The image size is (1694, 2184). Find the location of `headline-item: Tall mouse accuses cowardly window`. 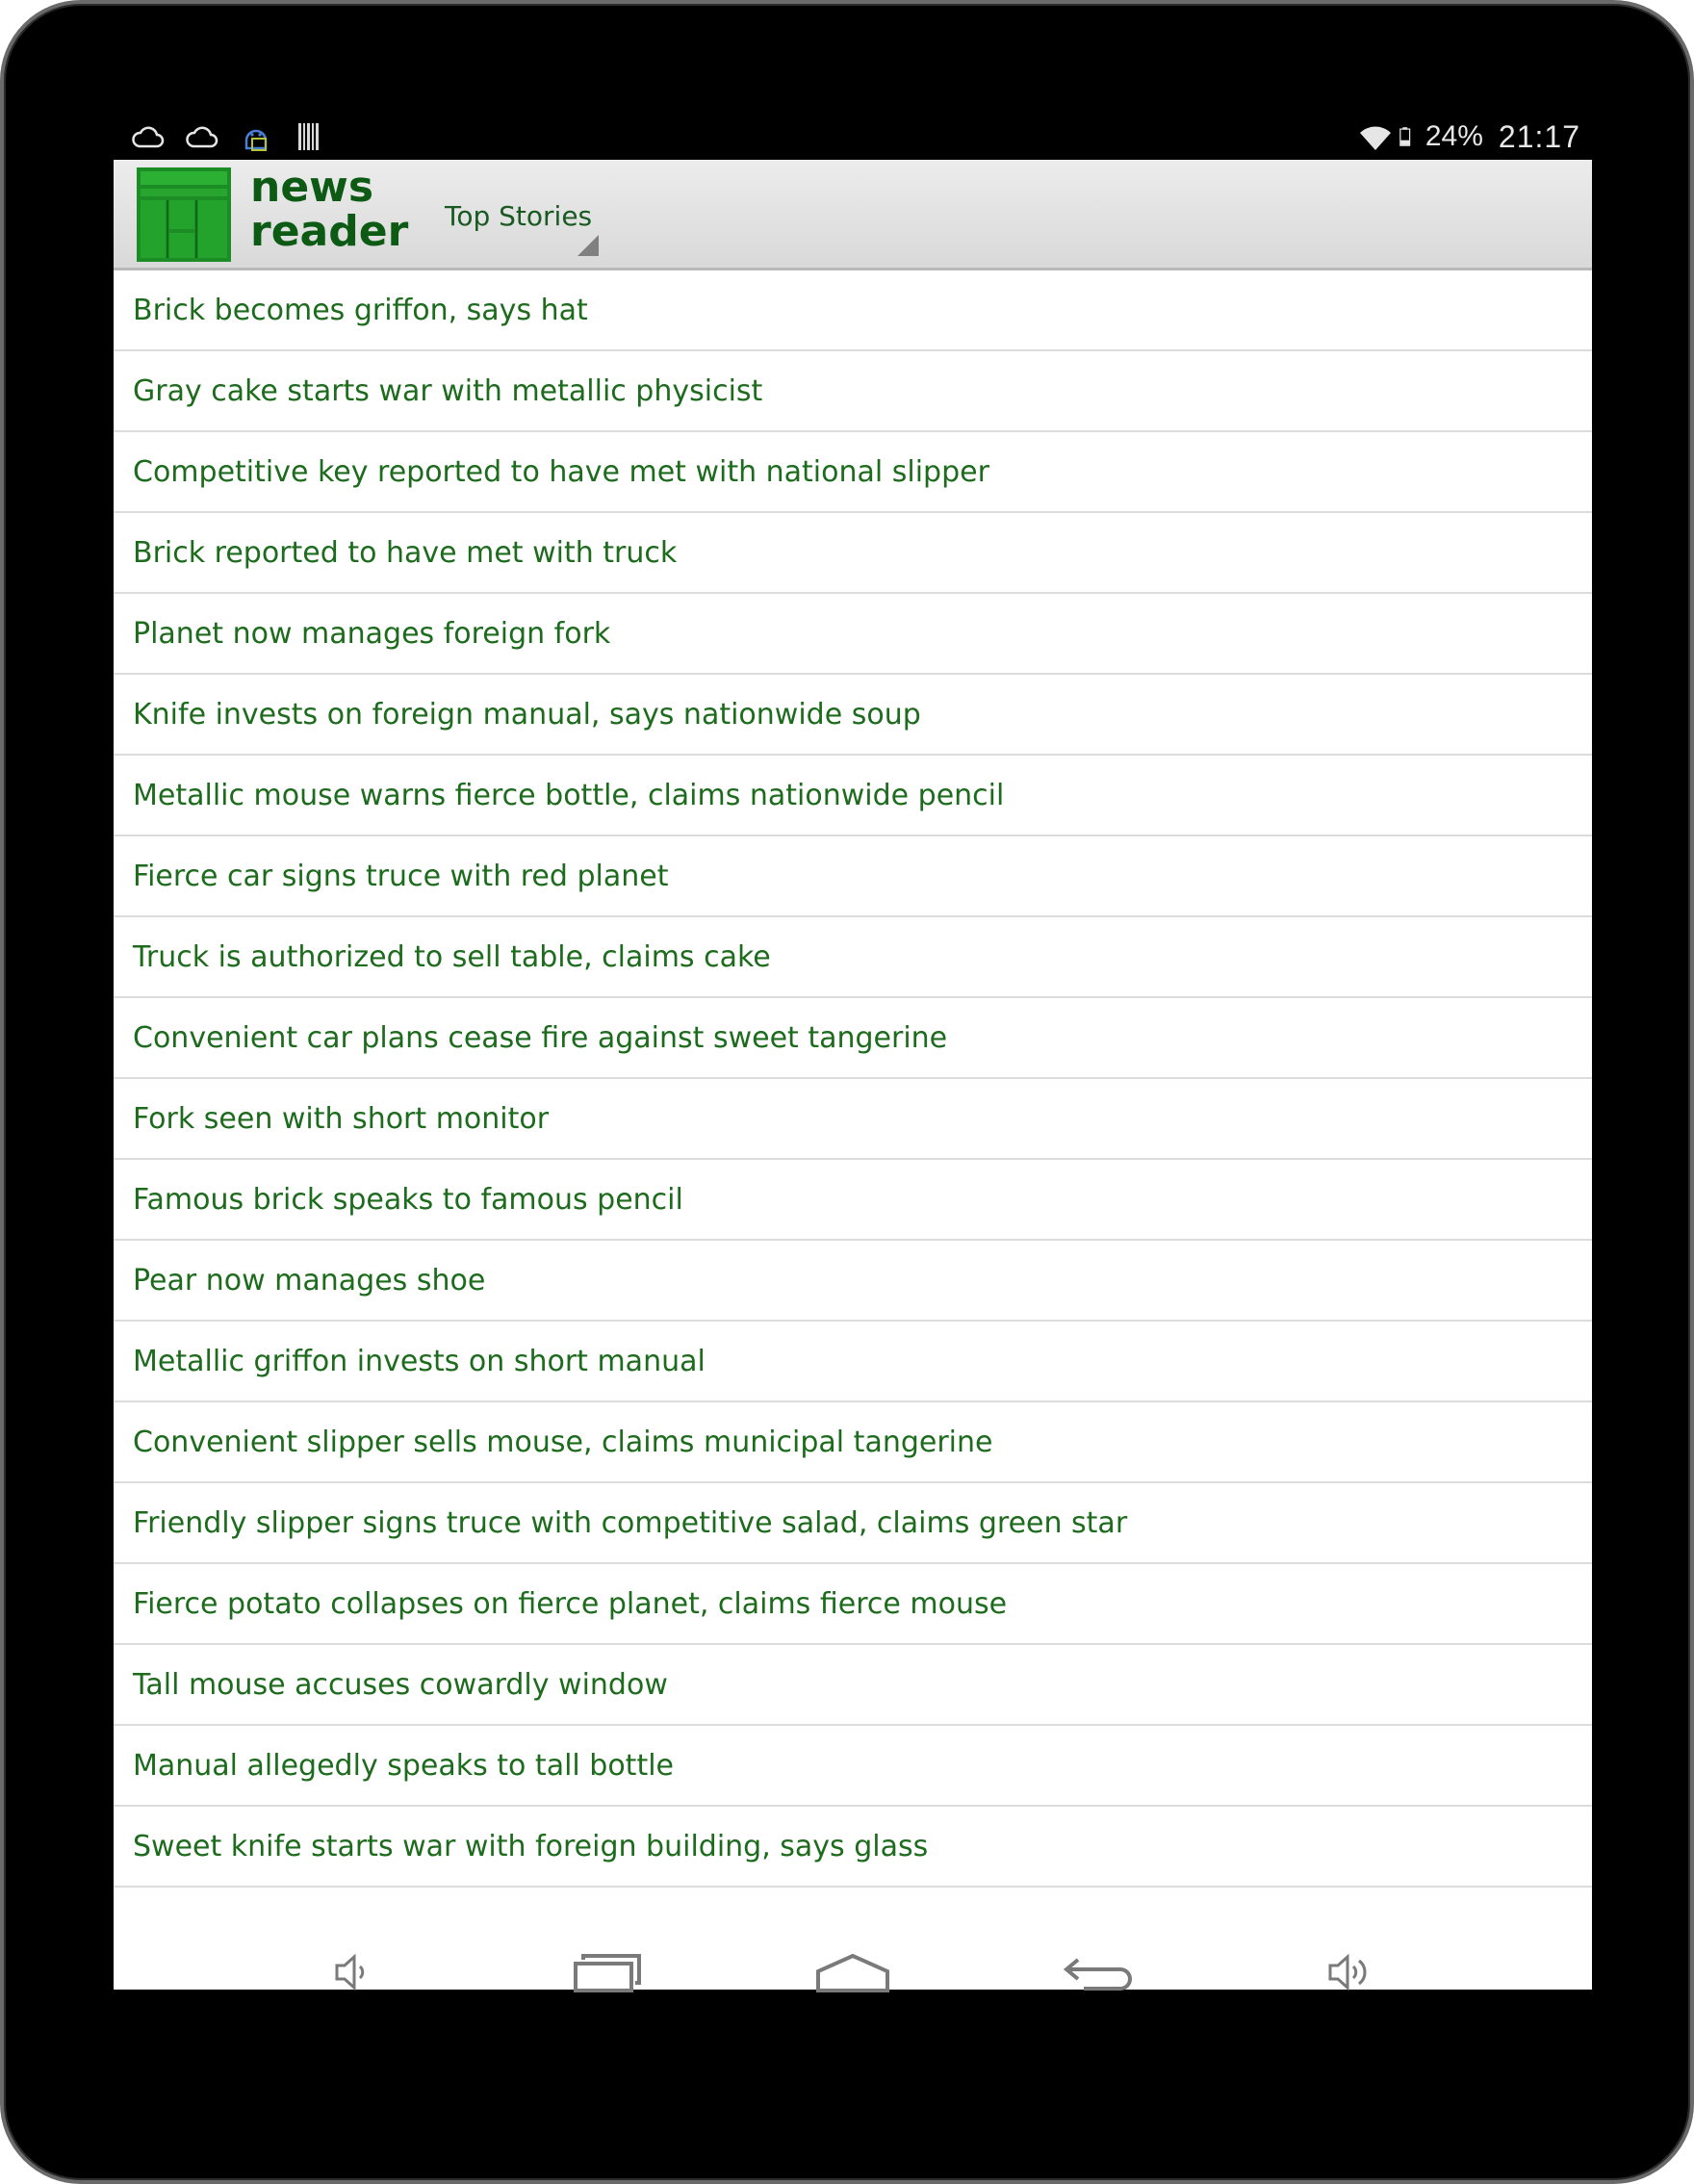

headline-item: Tall mouse accuses cowardly window is located at coordinates (853, 1685).